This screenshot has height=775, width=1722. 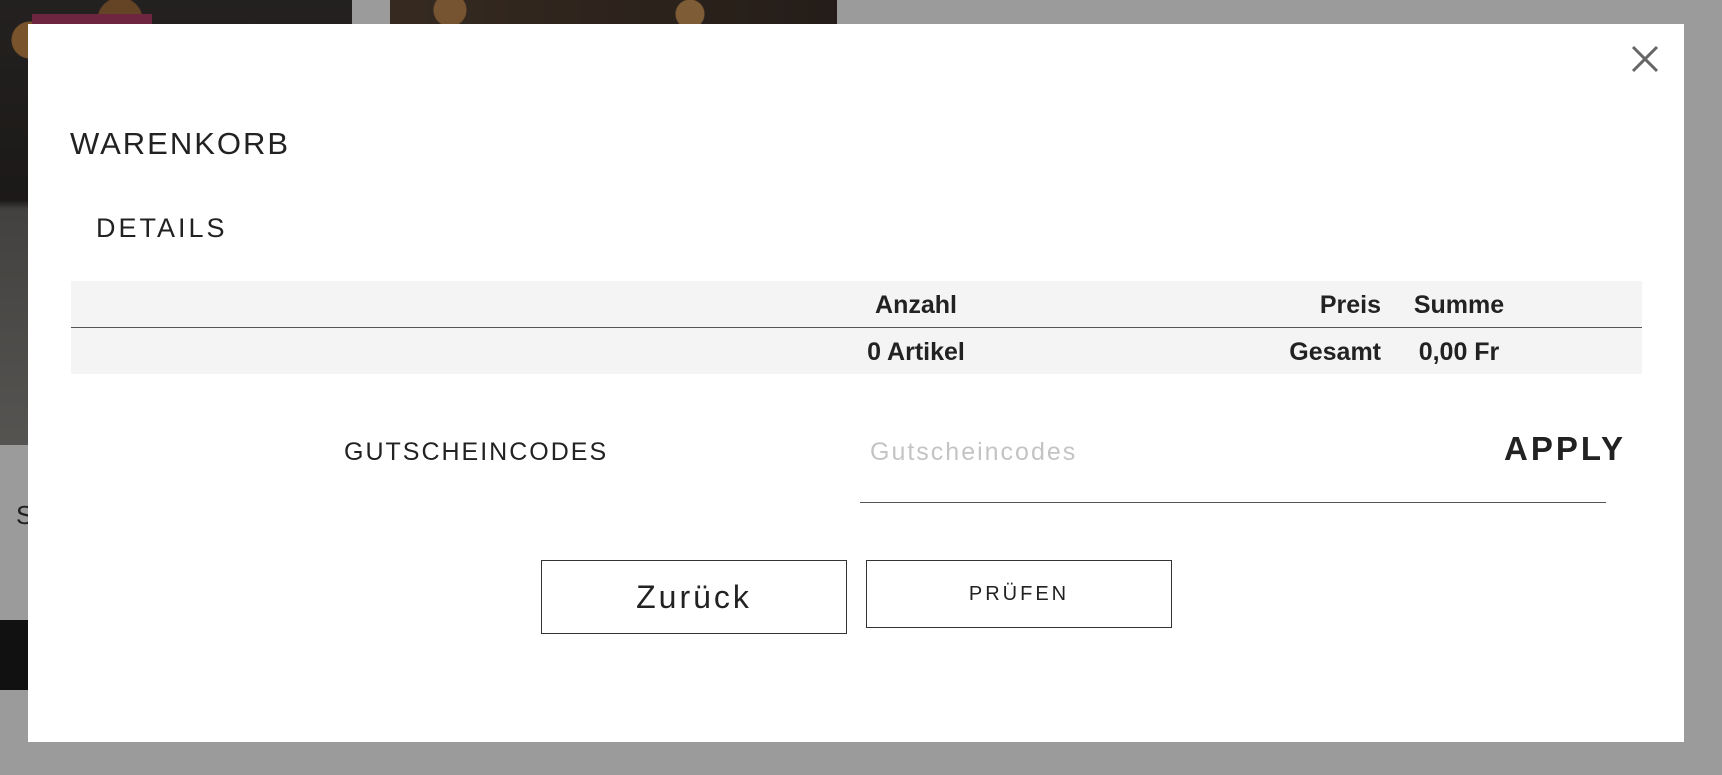 What do you see at coordinates (1233, 502) in the screenshot?
I see `voucher-underline` at bounding box center [1233, 502].